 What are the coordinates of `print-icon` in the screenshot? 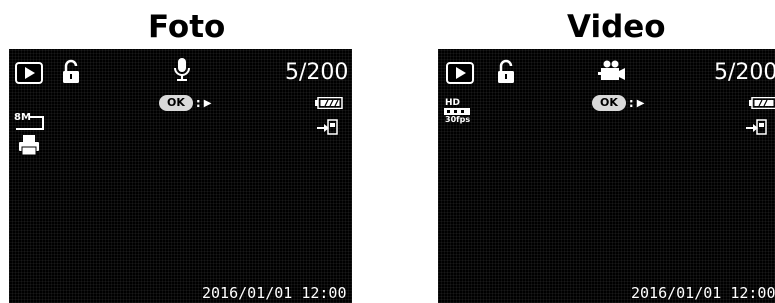 It's located at (29, 145).